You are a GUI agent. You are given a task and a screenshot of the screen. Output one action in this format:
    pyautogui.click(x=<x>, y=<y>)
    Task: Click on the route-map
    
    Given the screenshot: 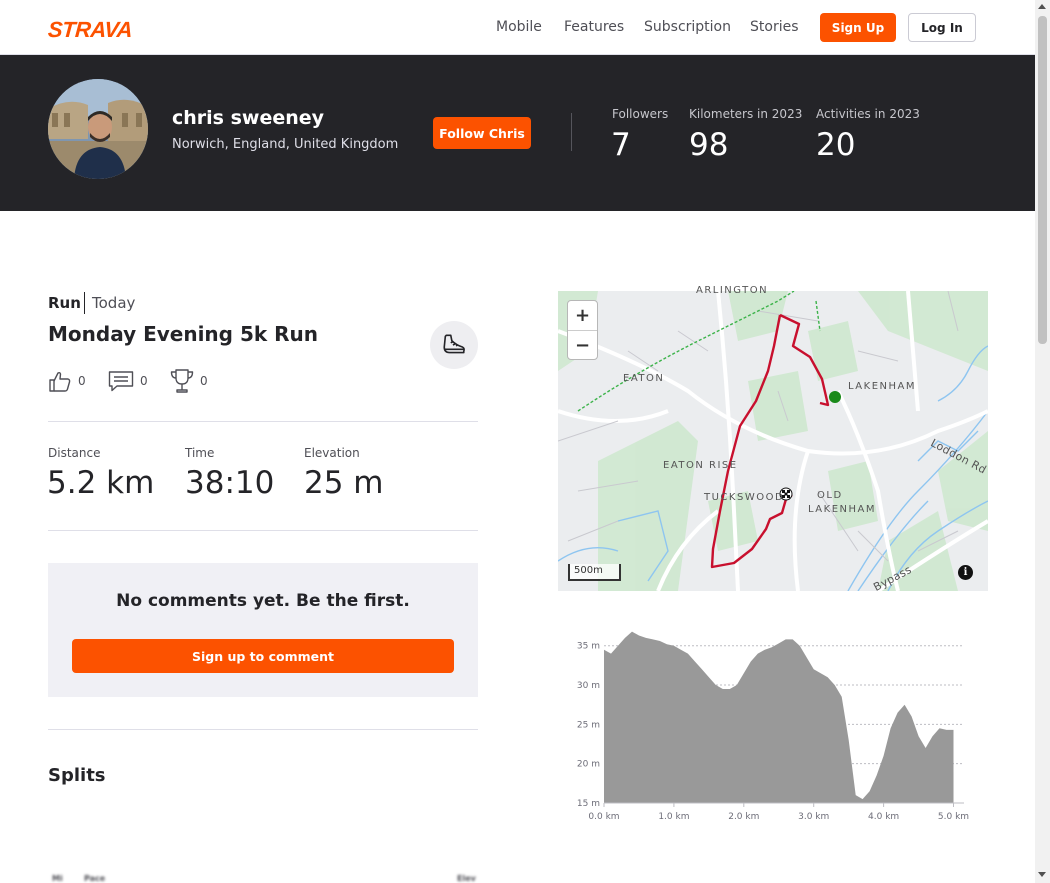 What is the action you would take?
    pyautogui.click(x=773, y=441)
    